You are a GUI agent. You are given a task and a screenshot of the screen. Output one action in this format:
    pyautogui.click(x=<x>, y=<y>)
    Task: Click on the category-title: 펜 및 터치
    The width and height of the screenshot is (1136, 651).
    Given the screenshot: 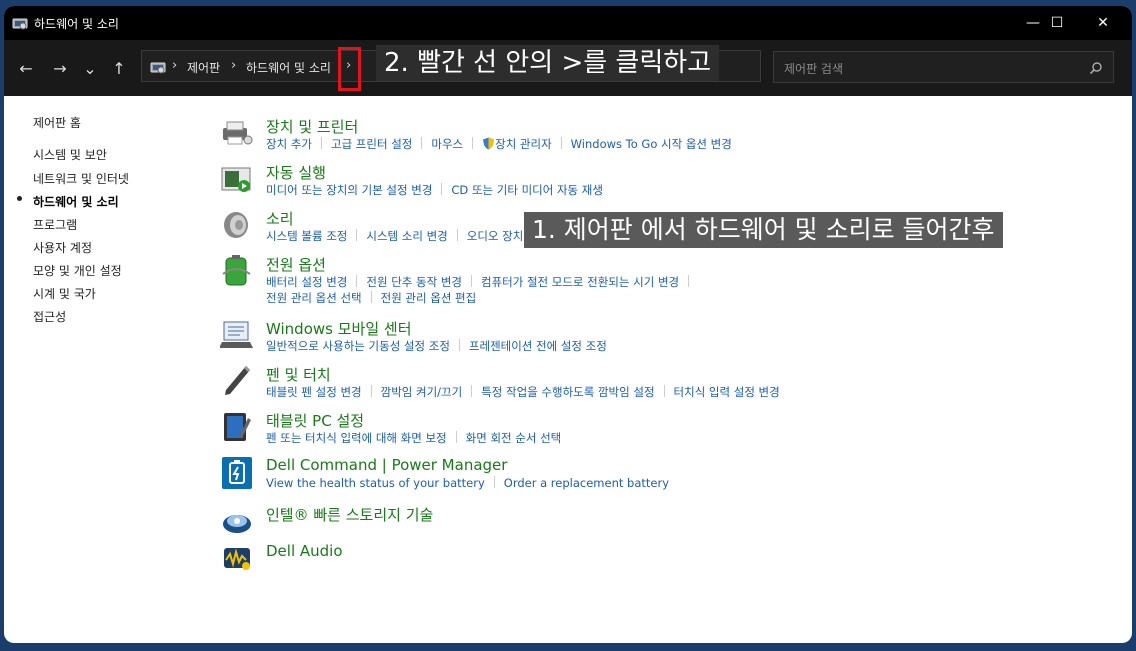 What is the action you would take?
    pyautogui.click(x=298, y=374)
    